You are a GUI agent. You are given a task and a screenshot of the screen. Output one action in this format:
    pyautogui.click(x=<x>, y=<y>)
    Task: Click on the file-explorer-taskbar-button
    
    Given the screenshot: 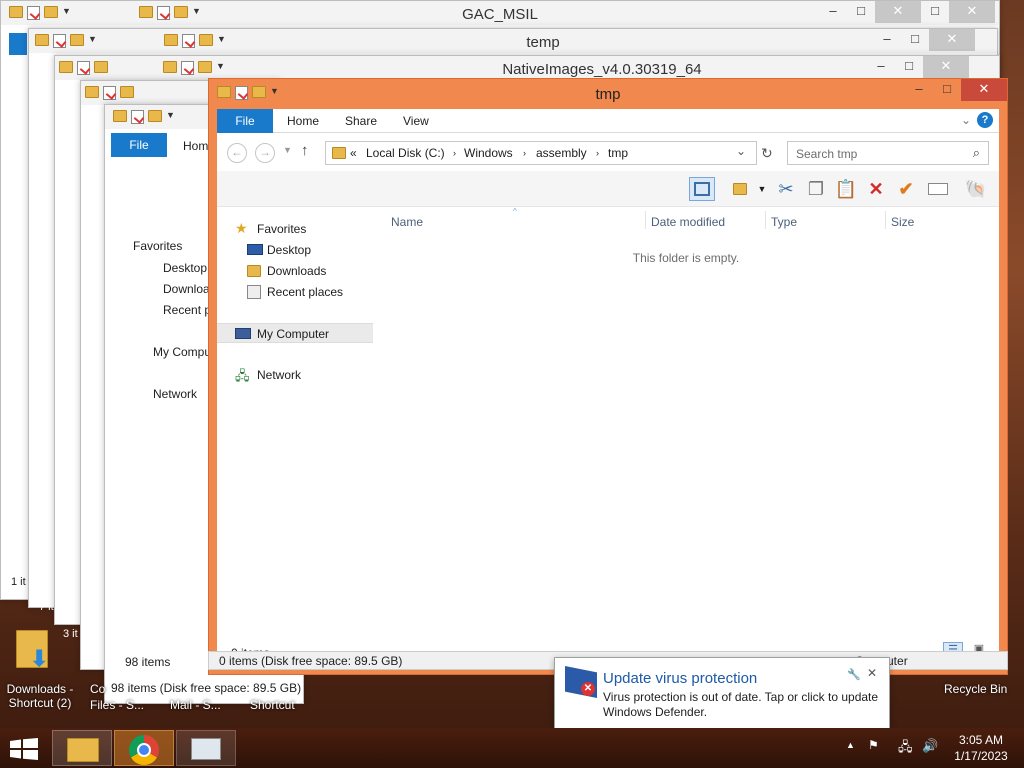 What is the action you would take?
    pyautogui.click(x=82, y=748)
    